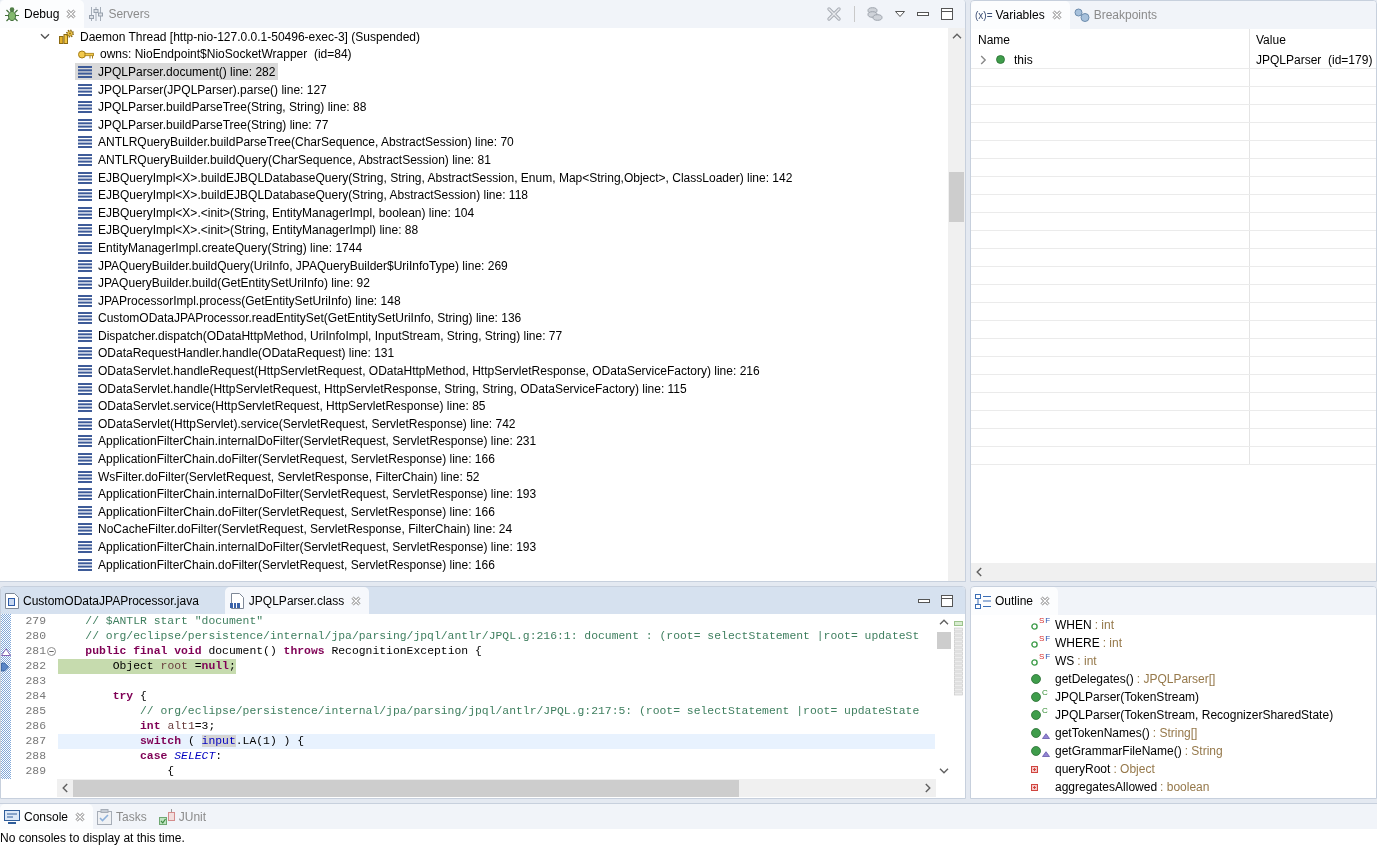 The width and height of the screenshot is (1377, 846). What do you see at coordinates (1015, 601) in the screenshot?
I see `tab: Outline` at bounding box center [1015, 601].